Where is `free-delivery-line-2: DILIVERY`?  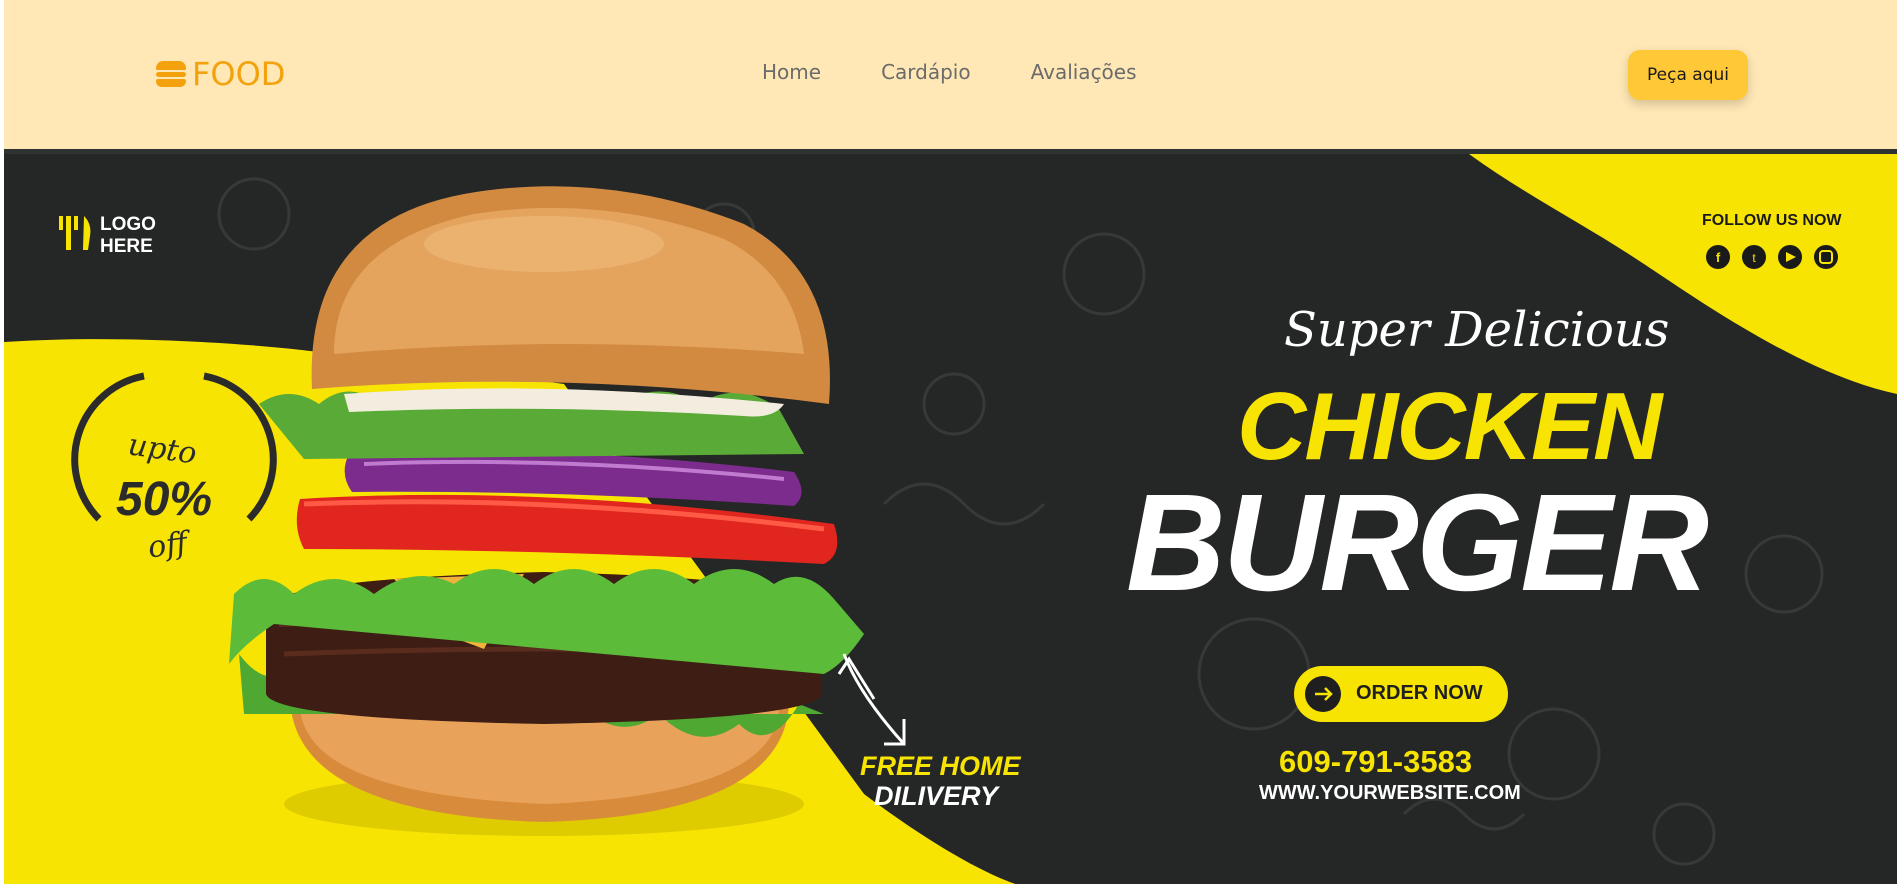
free-delivery-line-2: DILIVERY is located at coordinates (936, 796).